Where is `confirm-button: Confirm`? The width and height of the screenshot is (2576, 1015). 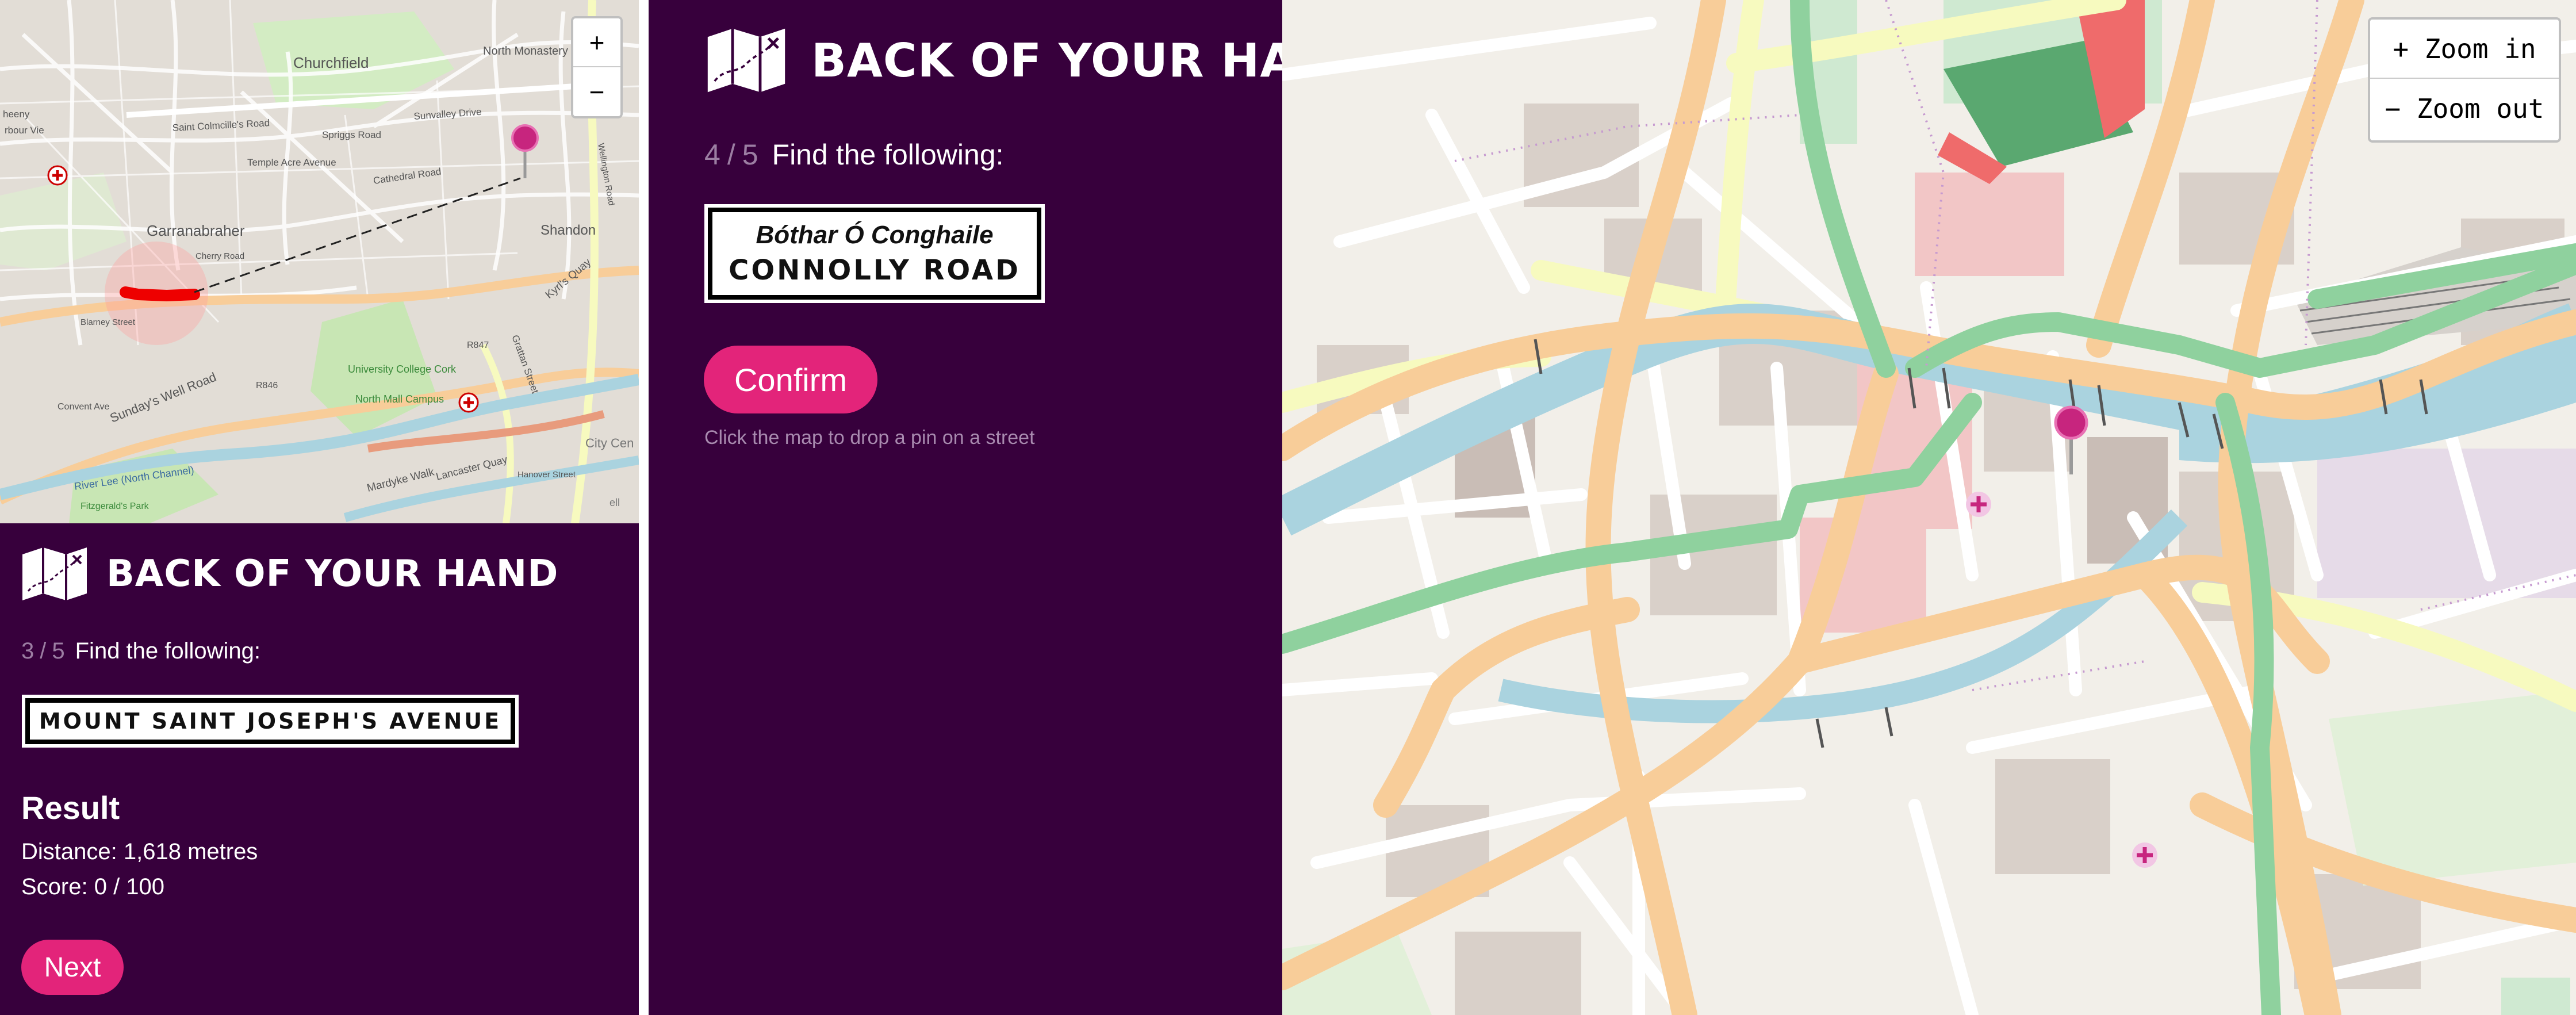
confirm-button: Confirm is located at coordinates (790, 380).